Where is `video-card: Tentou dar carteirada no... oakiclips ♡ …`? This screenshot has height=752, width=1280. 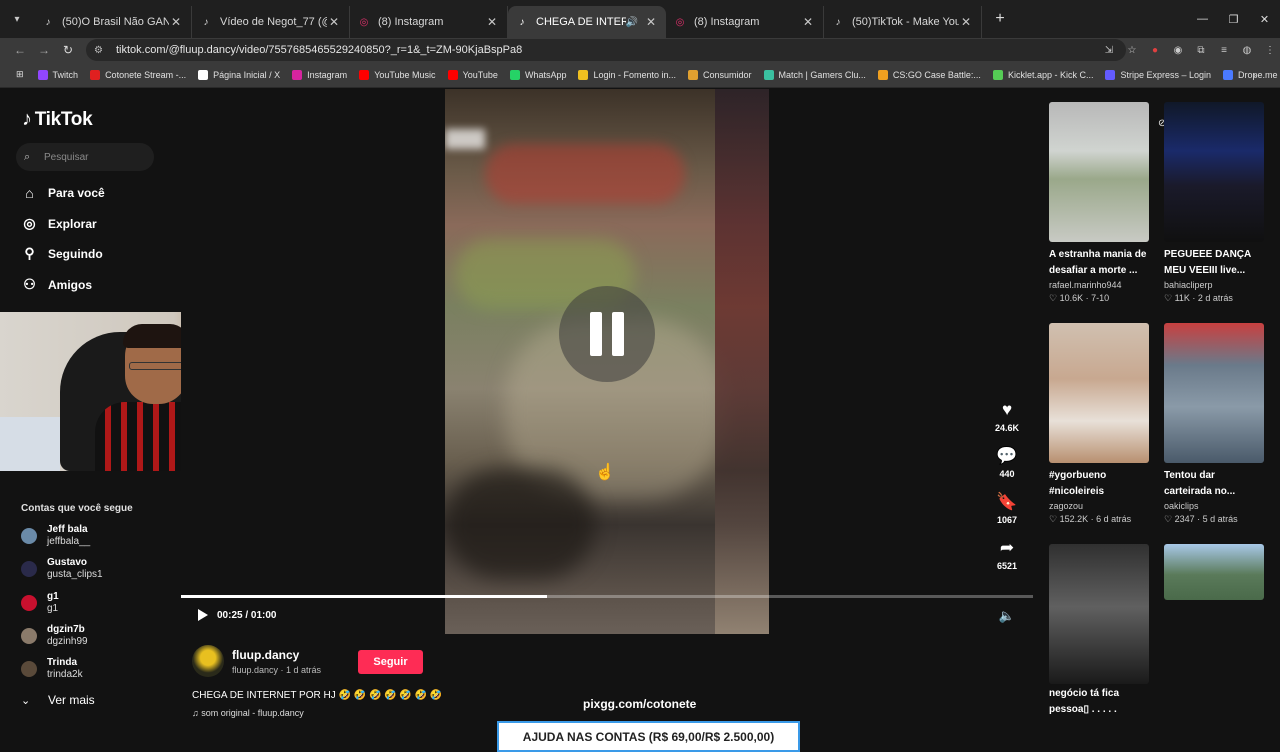
video-card: Tentou dar carteirada no... oakiclips ♡ … is located at coordinates (1214, 424).